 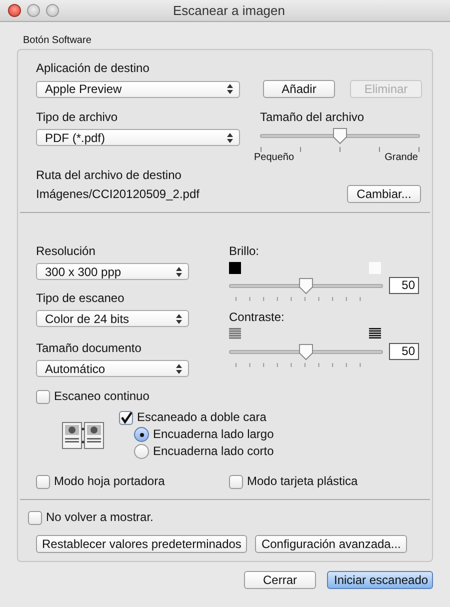 What do you see at coordinates (375, 333) in the screenshot?
I see `bold-lines-icon` at bounding box center [375, 333].